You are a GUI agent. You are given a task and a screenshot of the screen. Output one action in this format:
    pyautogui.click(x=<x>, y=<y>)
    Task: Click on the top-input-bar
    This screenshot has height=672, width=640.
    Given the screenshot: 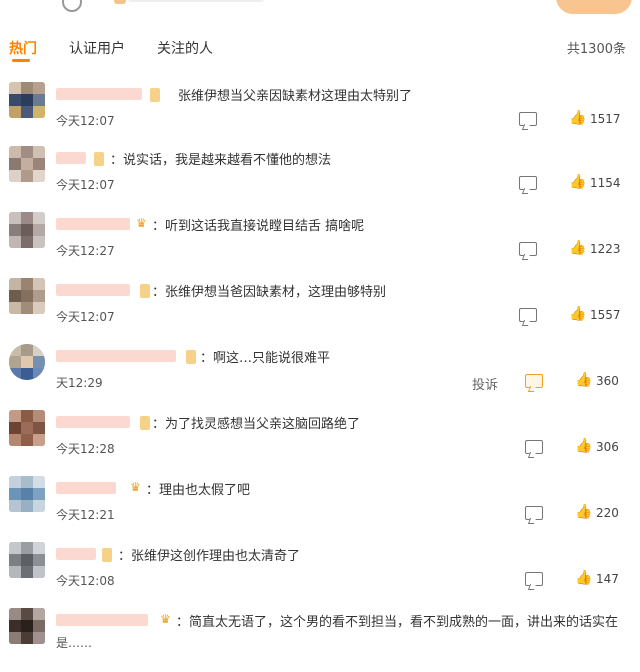 What is the action you would take?
    pyautogui.click(x=320, y=9)
    